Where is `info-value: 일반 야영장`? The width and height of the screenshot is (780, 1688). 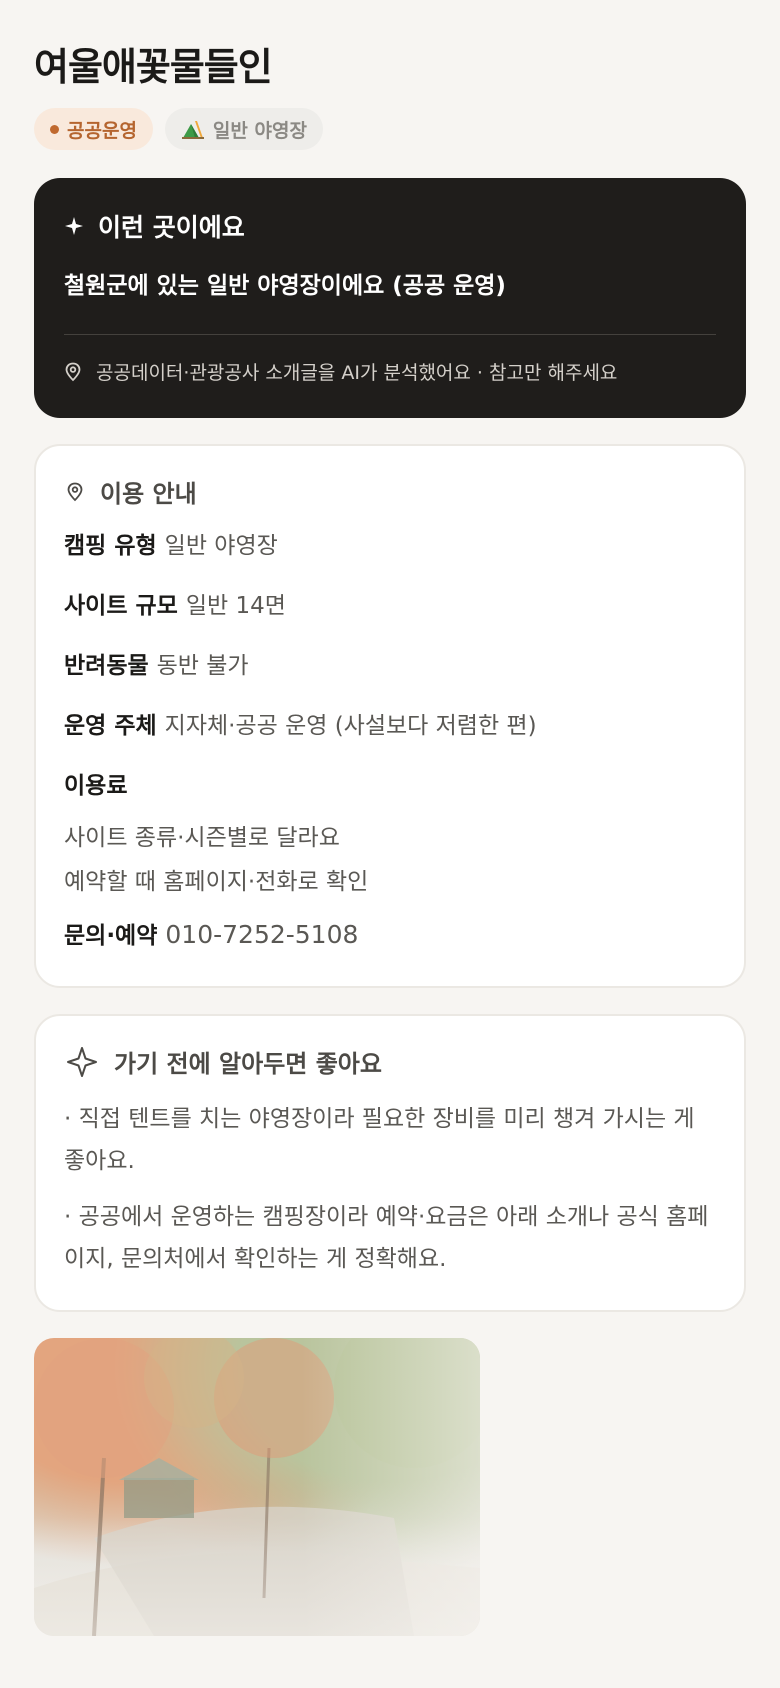
info-value: 일반 야영장 is located at coordinates (221, 546).